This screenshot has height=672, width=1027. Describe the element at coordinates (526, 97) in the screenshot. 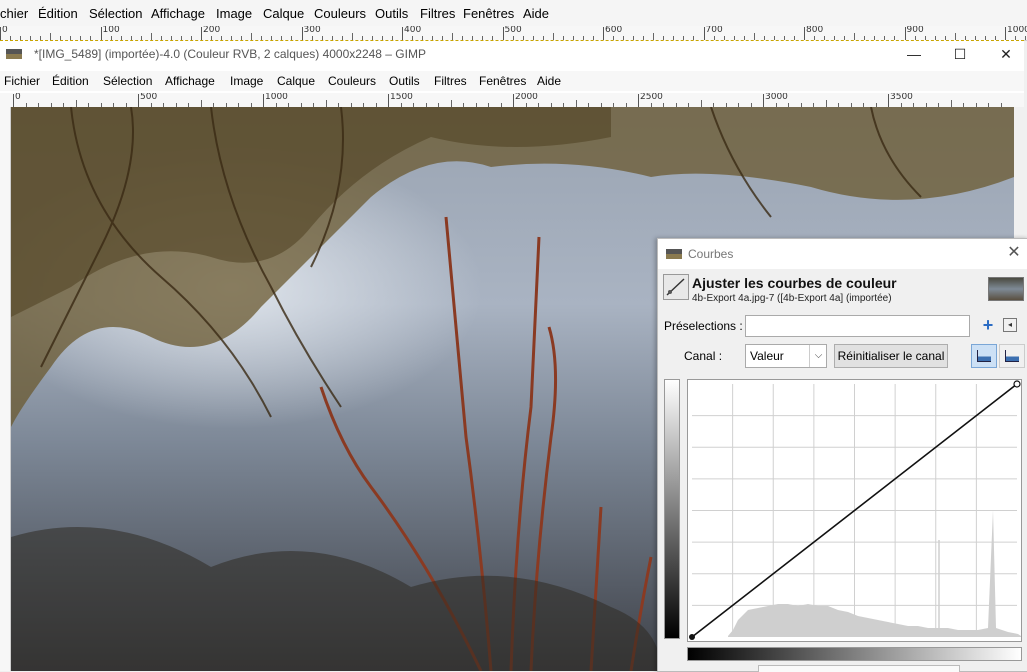

I see `front-ruler-tick-label: 2000` at that location.